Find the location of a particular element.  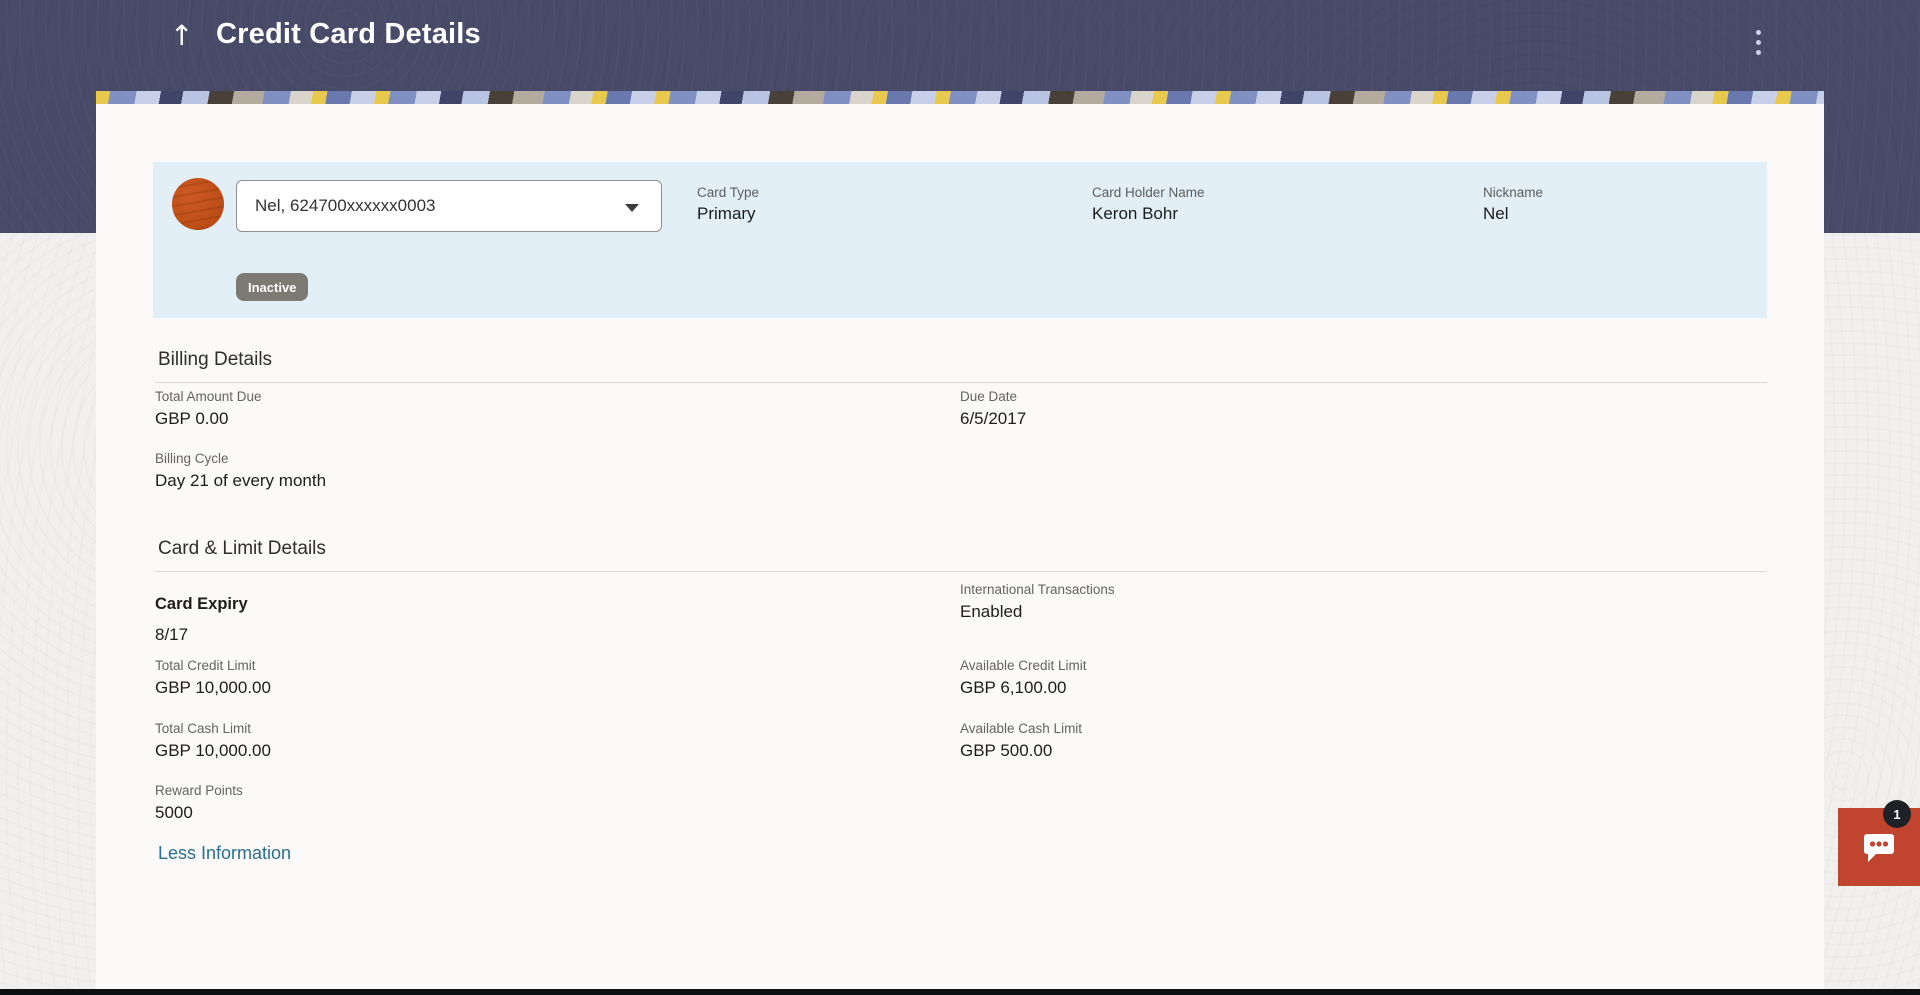

field-label: Billing Cycle is located at coordinates (192, 458).